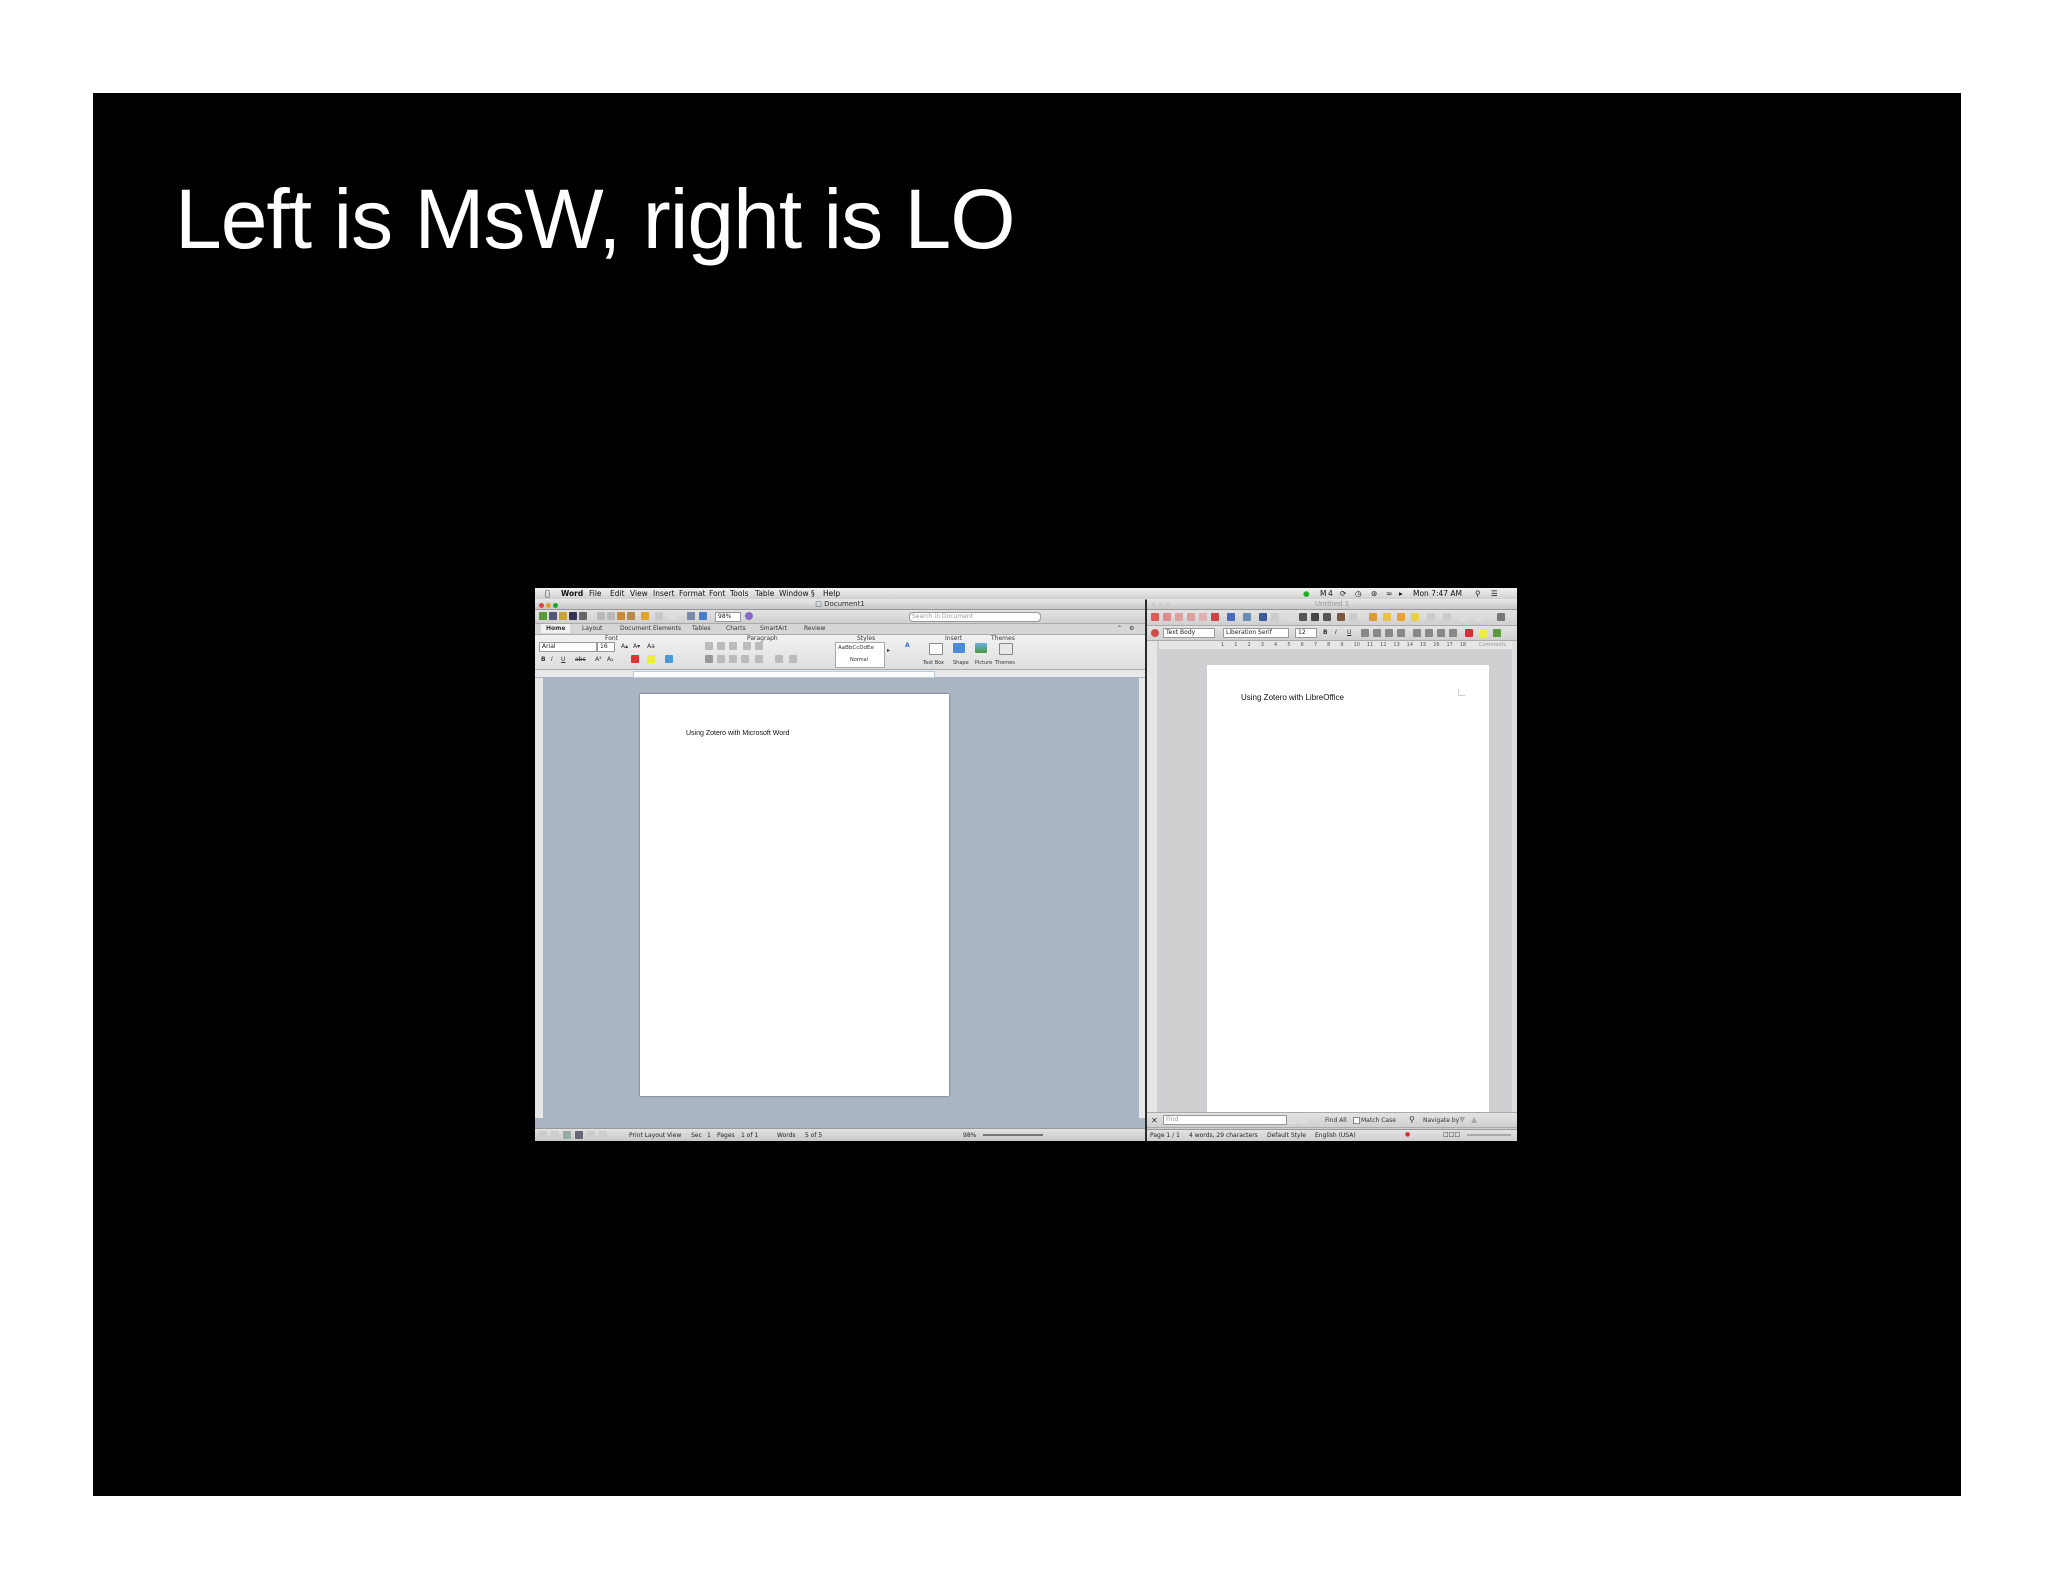 This screenshot has width=2048, height=1582. What do you see at coordinates (1356, 1120) in the screenshot?
I see `match-case-checkbox` at bounding box center [1356, 1120].